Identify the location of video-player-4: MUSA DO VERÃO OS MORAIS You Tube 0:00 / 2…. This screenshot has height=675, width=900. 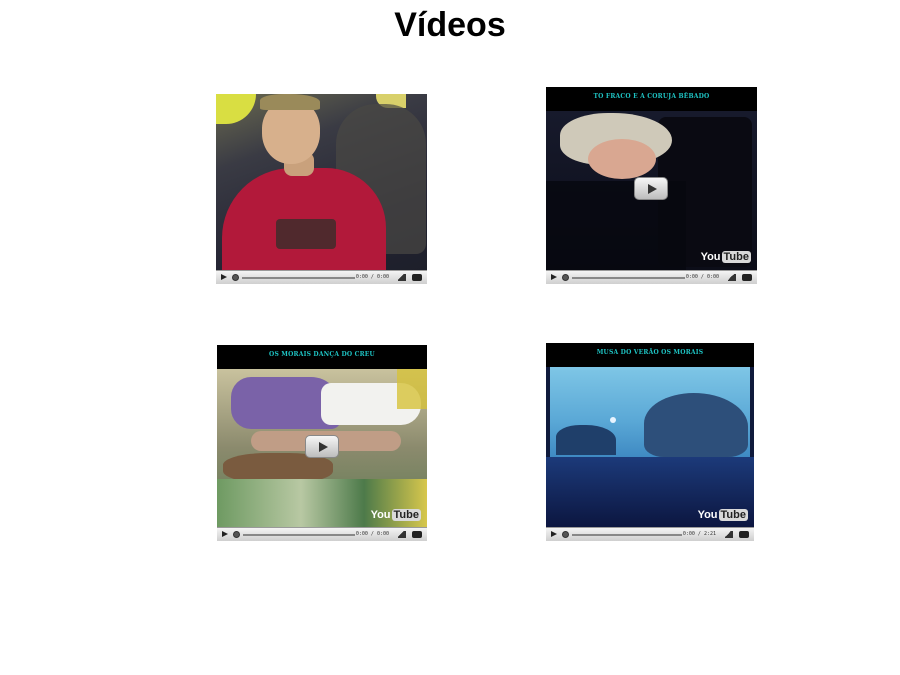
(650, 442).